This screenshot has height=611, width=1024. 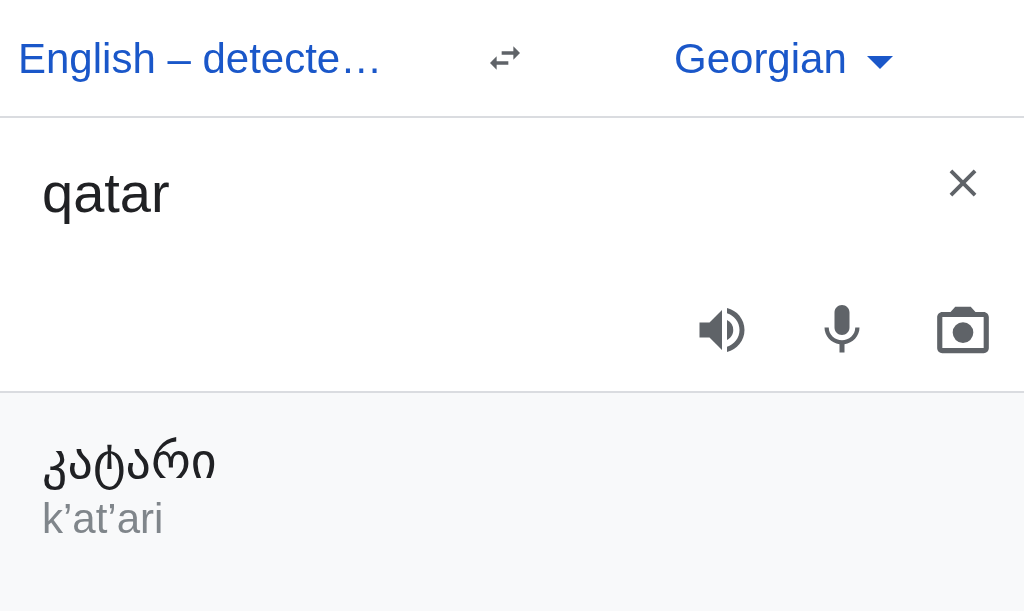 What do you see at coordinates (129, 461) in the screenshot?
I see `translation-text: კატარი` at bounding box center [129, 461].